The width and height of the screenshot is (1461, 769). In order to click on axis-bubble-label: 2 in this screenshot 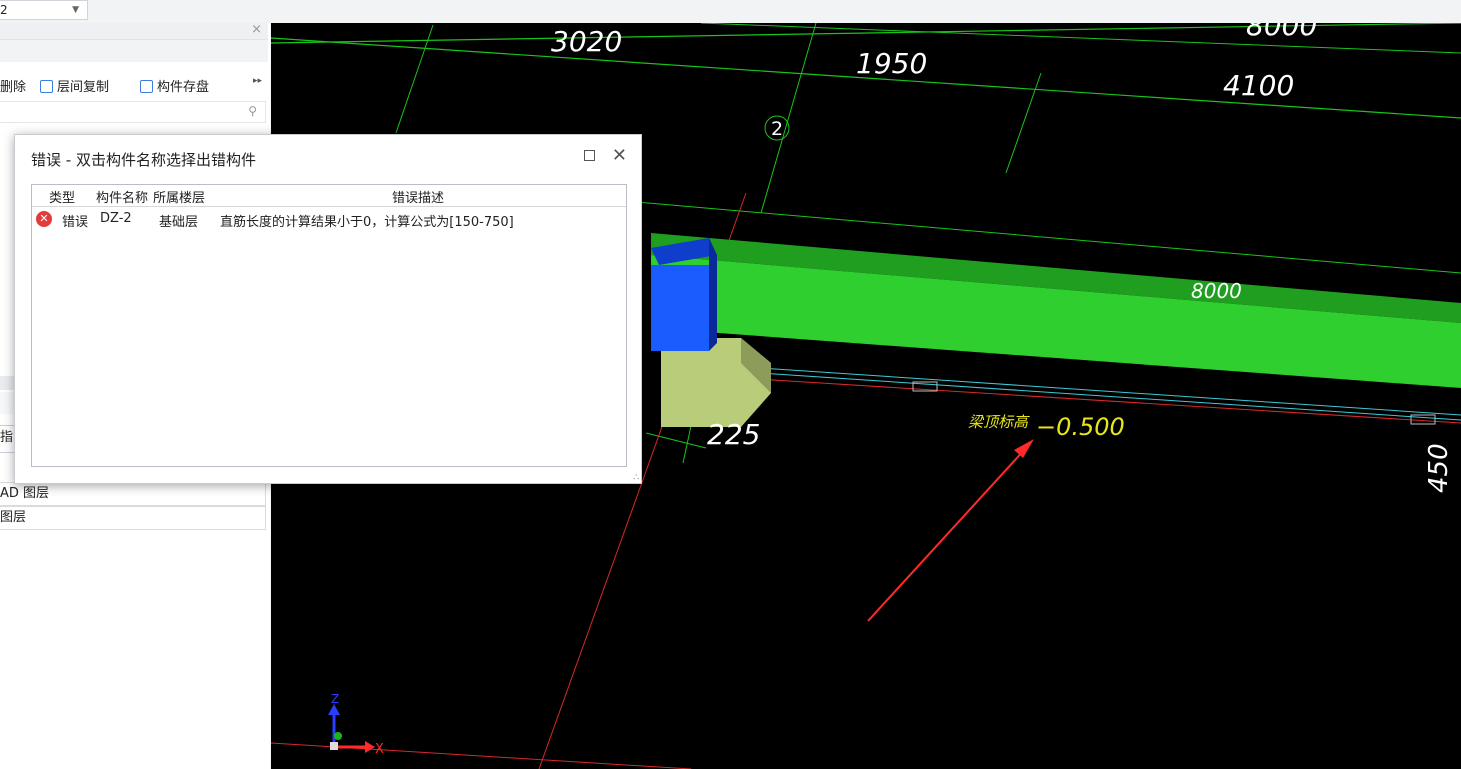, I will do `click(777, 129)`.